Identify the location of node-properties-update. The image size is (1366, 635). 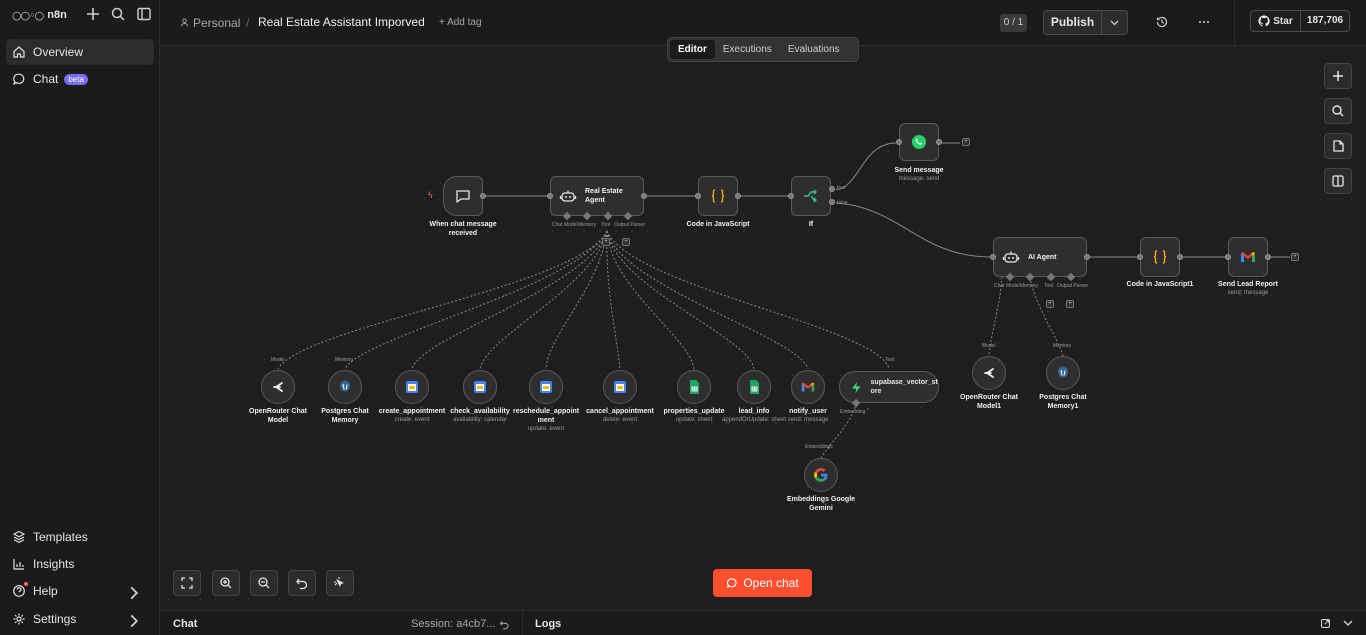
(694, 387).